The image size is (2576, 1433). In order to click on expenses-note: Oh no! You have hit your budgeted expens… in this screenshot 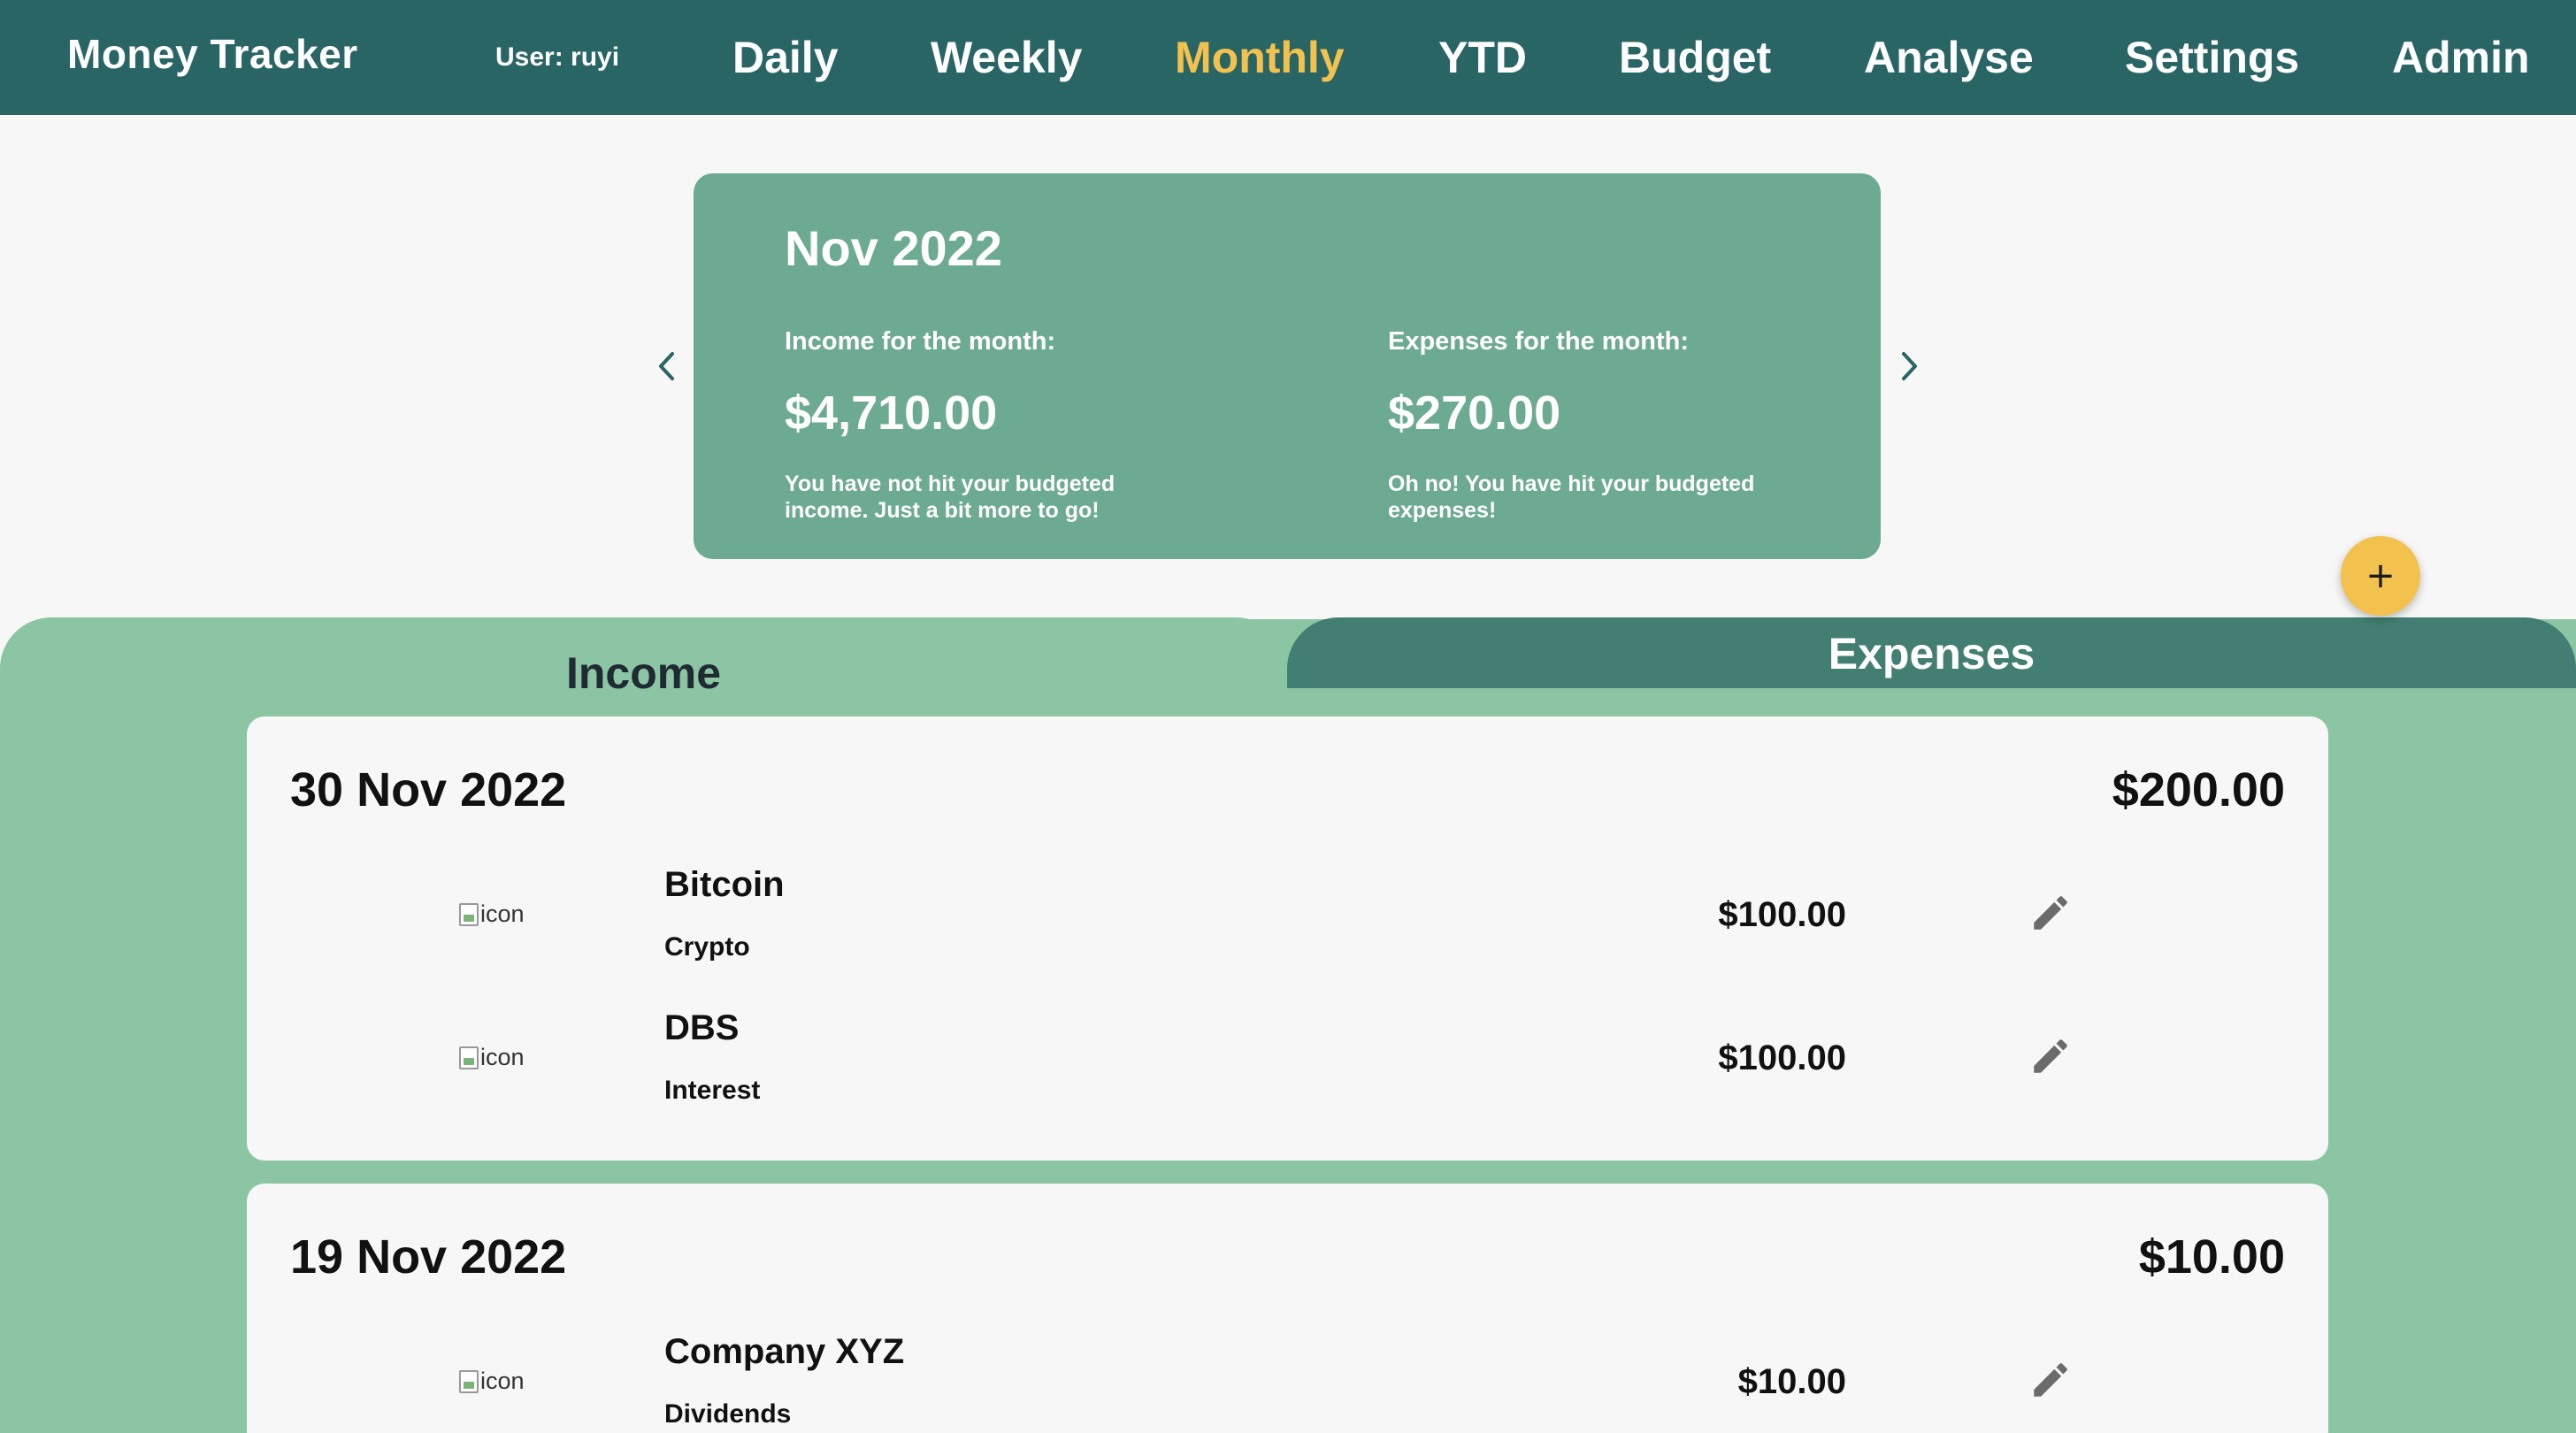, I will do `click(1571, 497)`.